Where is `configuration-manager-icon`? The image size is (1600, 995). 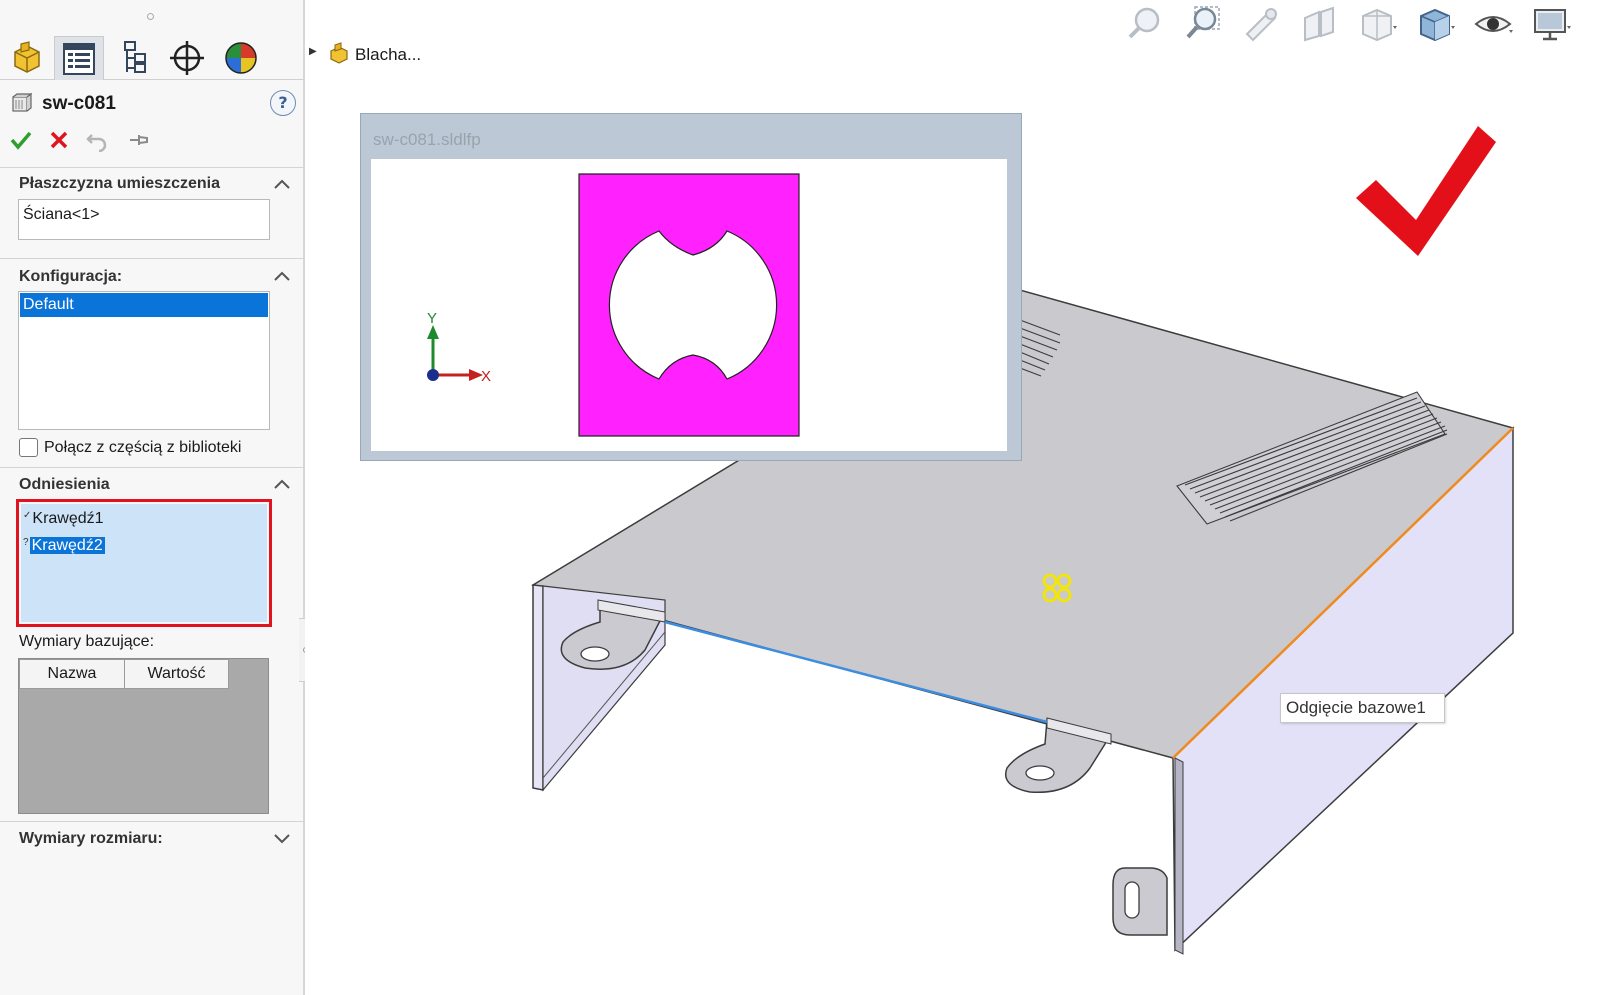 configuration-manager-icon is located at coordinates (135, 57).